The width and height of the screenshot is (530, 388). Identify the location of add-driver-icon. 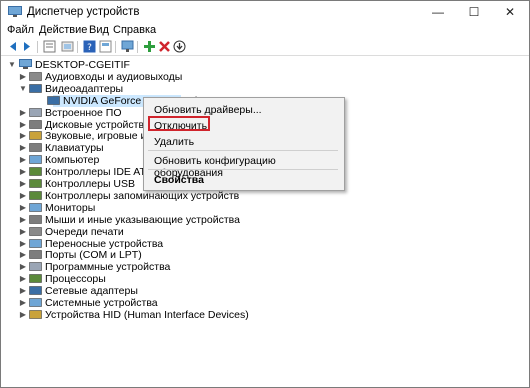
(149, 46).